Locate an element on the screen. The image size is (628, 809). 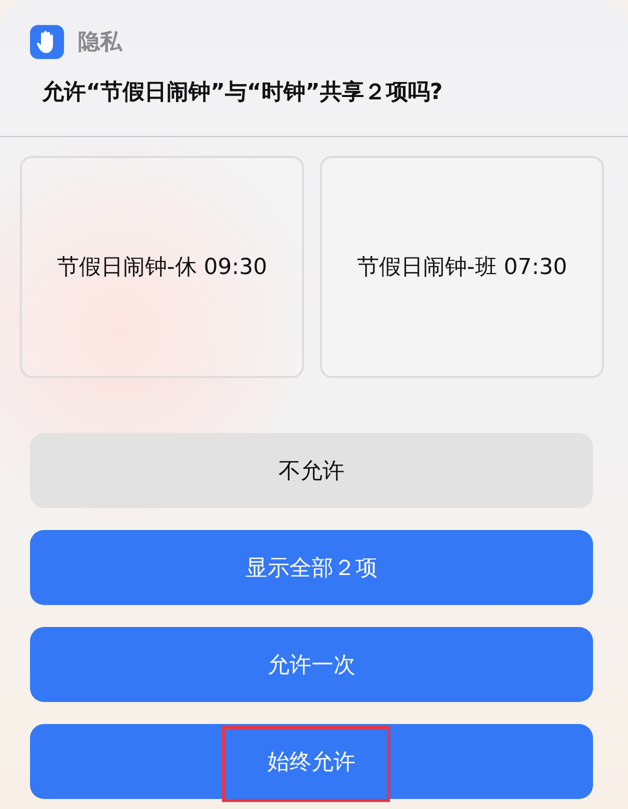
dialog-title: 允许“节假日闹钟”与“时钟”共享２项吗? is located at coordinates (242, 93).